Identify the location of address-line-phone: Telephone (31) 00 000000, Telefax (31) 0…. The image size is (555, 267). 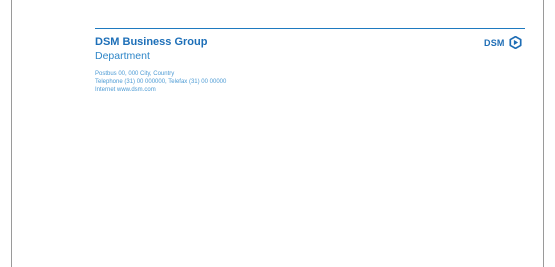
(161, 82).